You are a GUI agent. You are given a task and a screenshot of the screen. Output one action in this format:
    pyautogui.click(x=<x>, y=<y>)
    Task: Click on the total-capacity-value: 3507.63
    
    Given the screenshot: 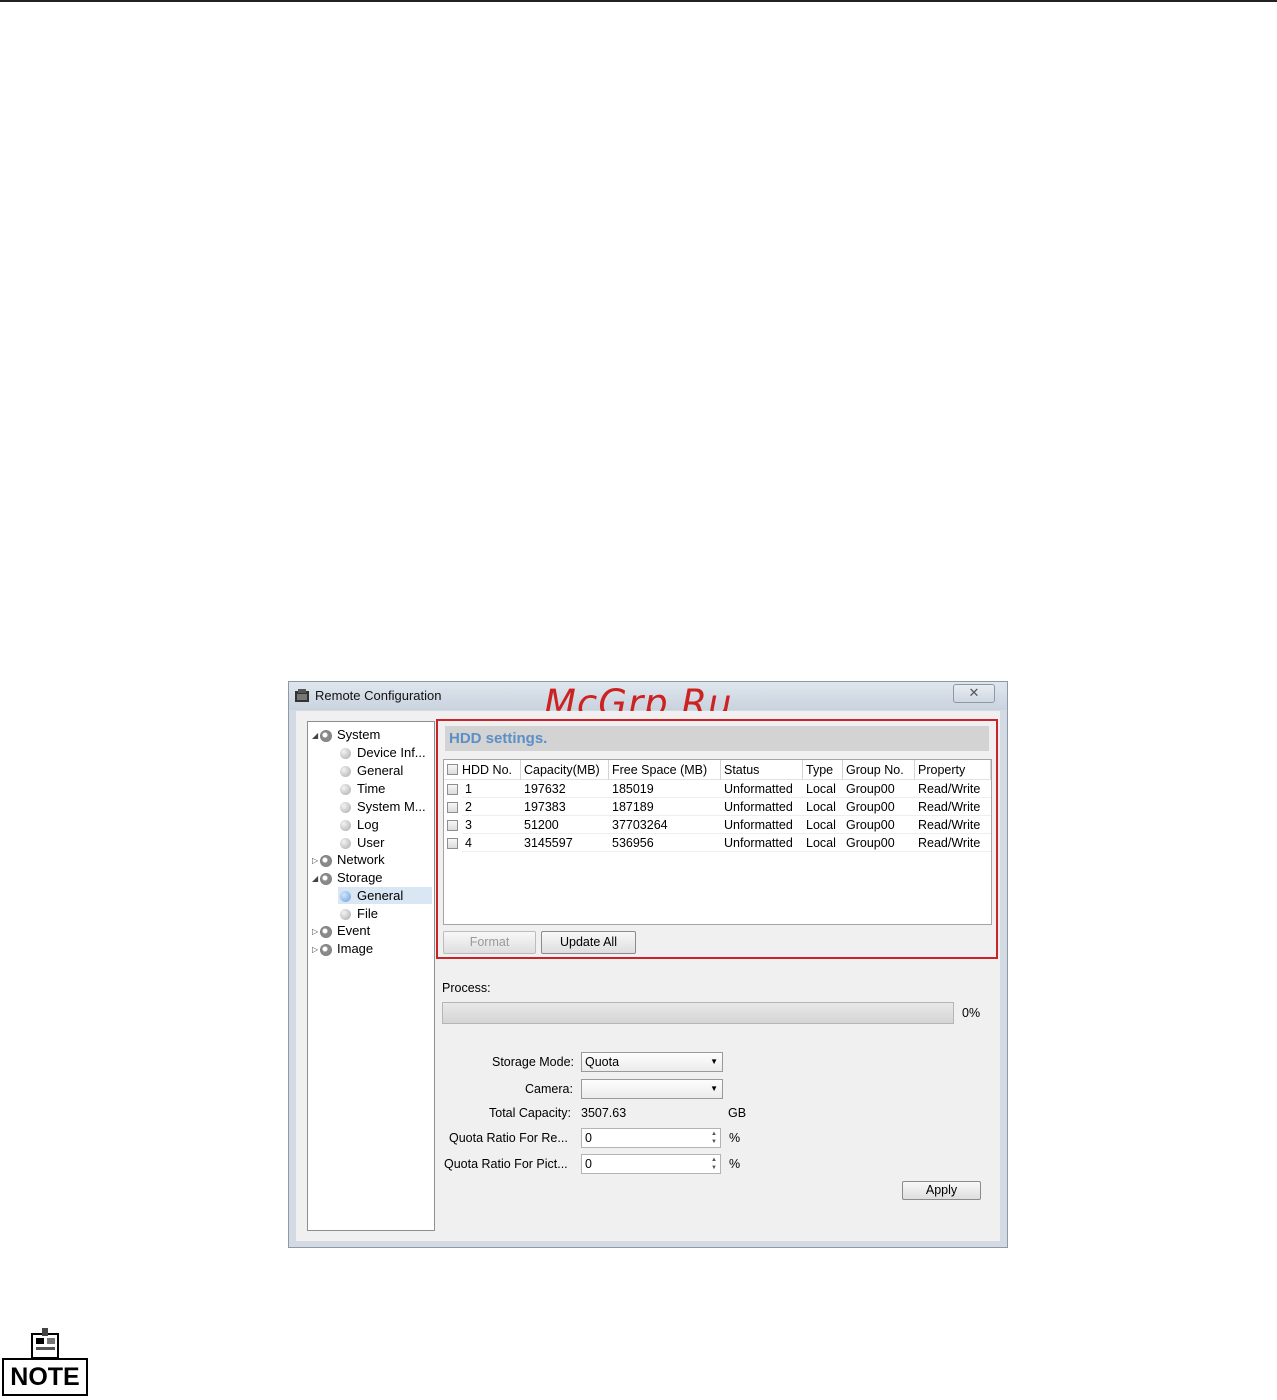 What is the action you would take?
    pyautogui.click(x=604, y=1113)
    